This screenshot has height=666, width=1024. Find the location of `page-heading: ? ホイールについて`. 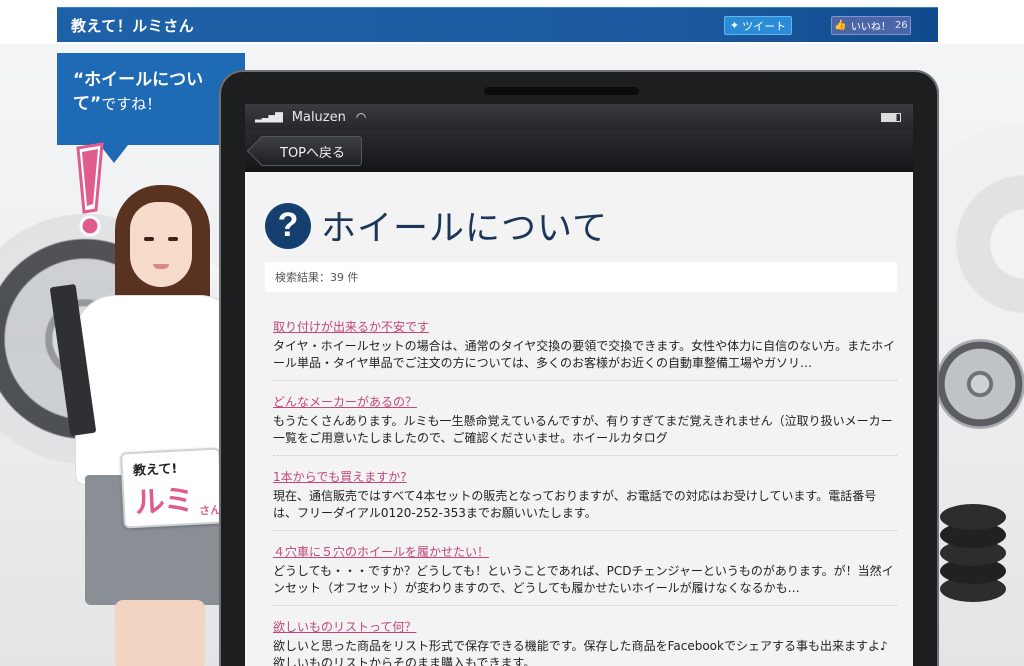

page-heading: ? ホイールについて is located at coordinates (436, 225).